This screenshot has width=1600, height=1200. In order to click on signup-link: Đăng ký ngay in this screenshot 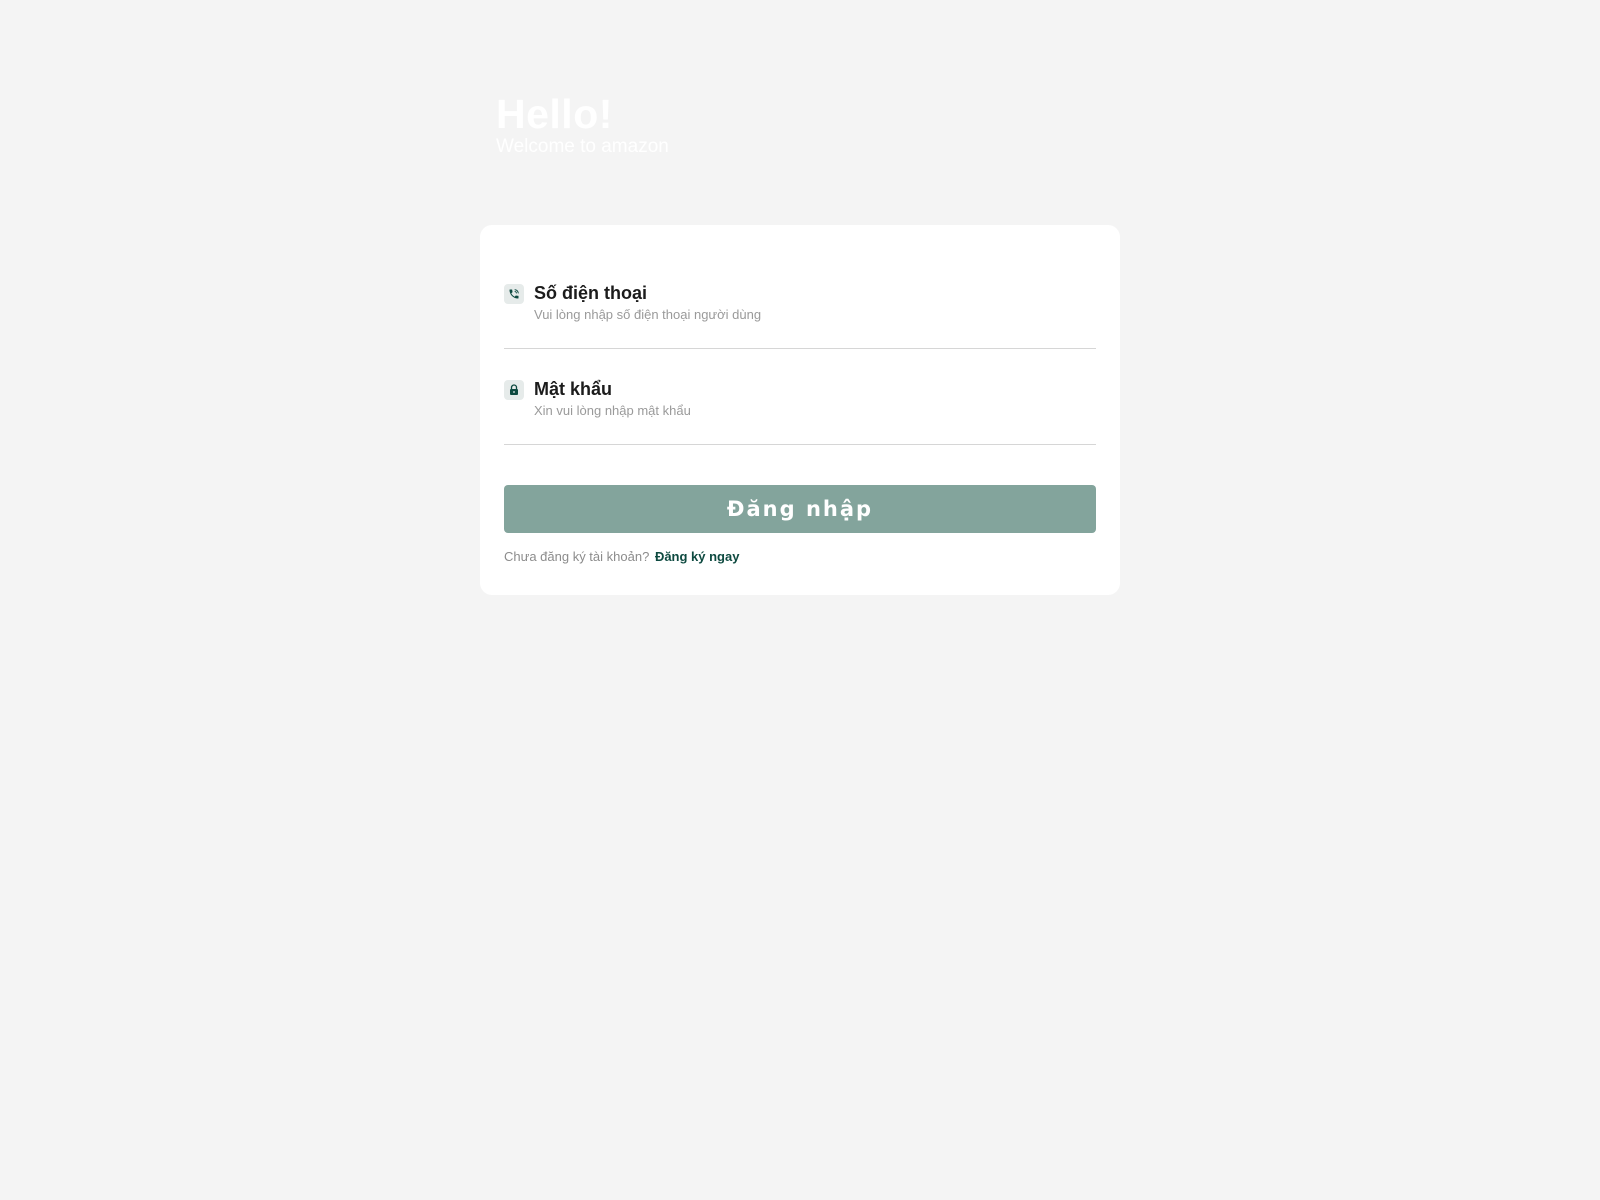, I will do `click(697, 556)`.